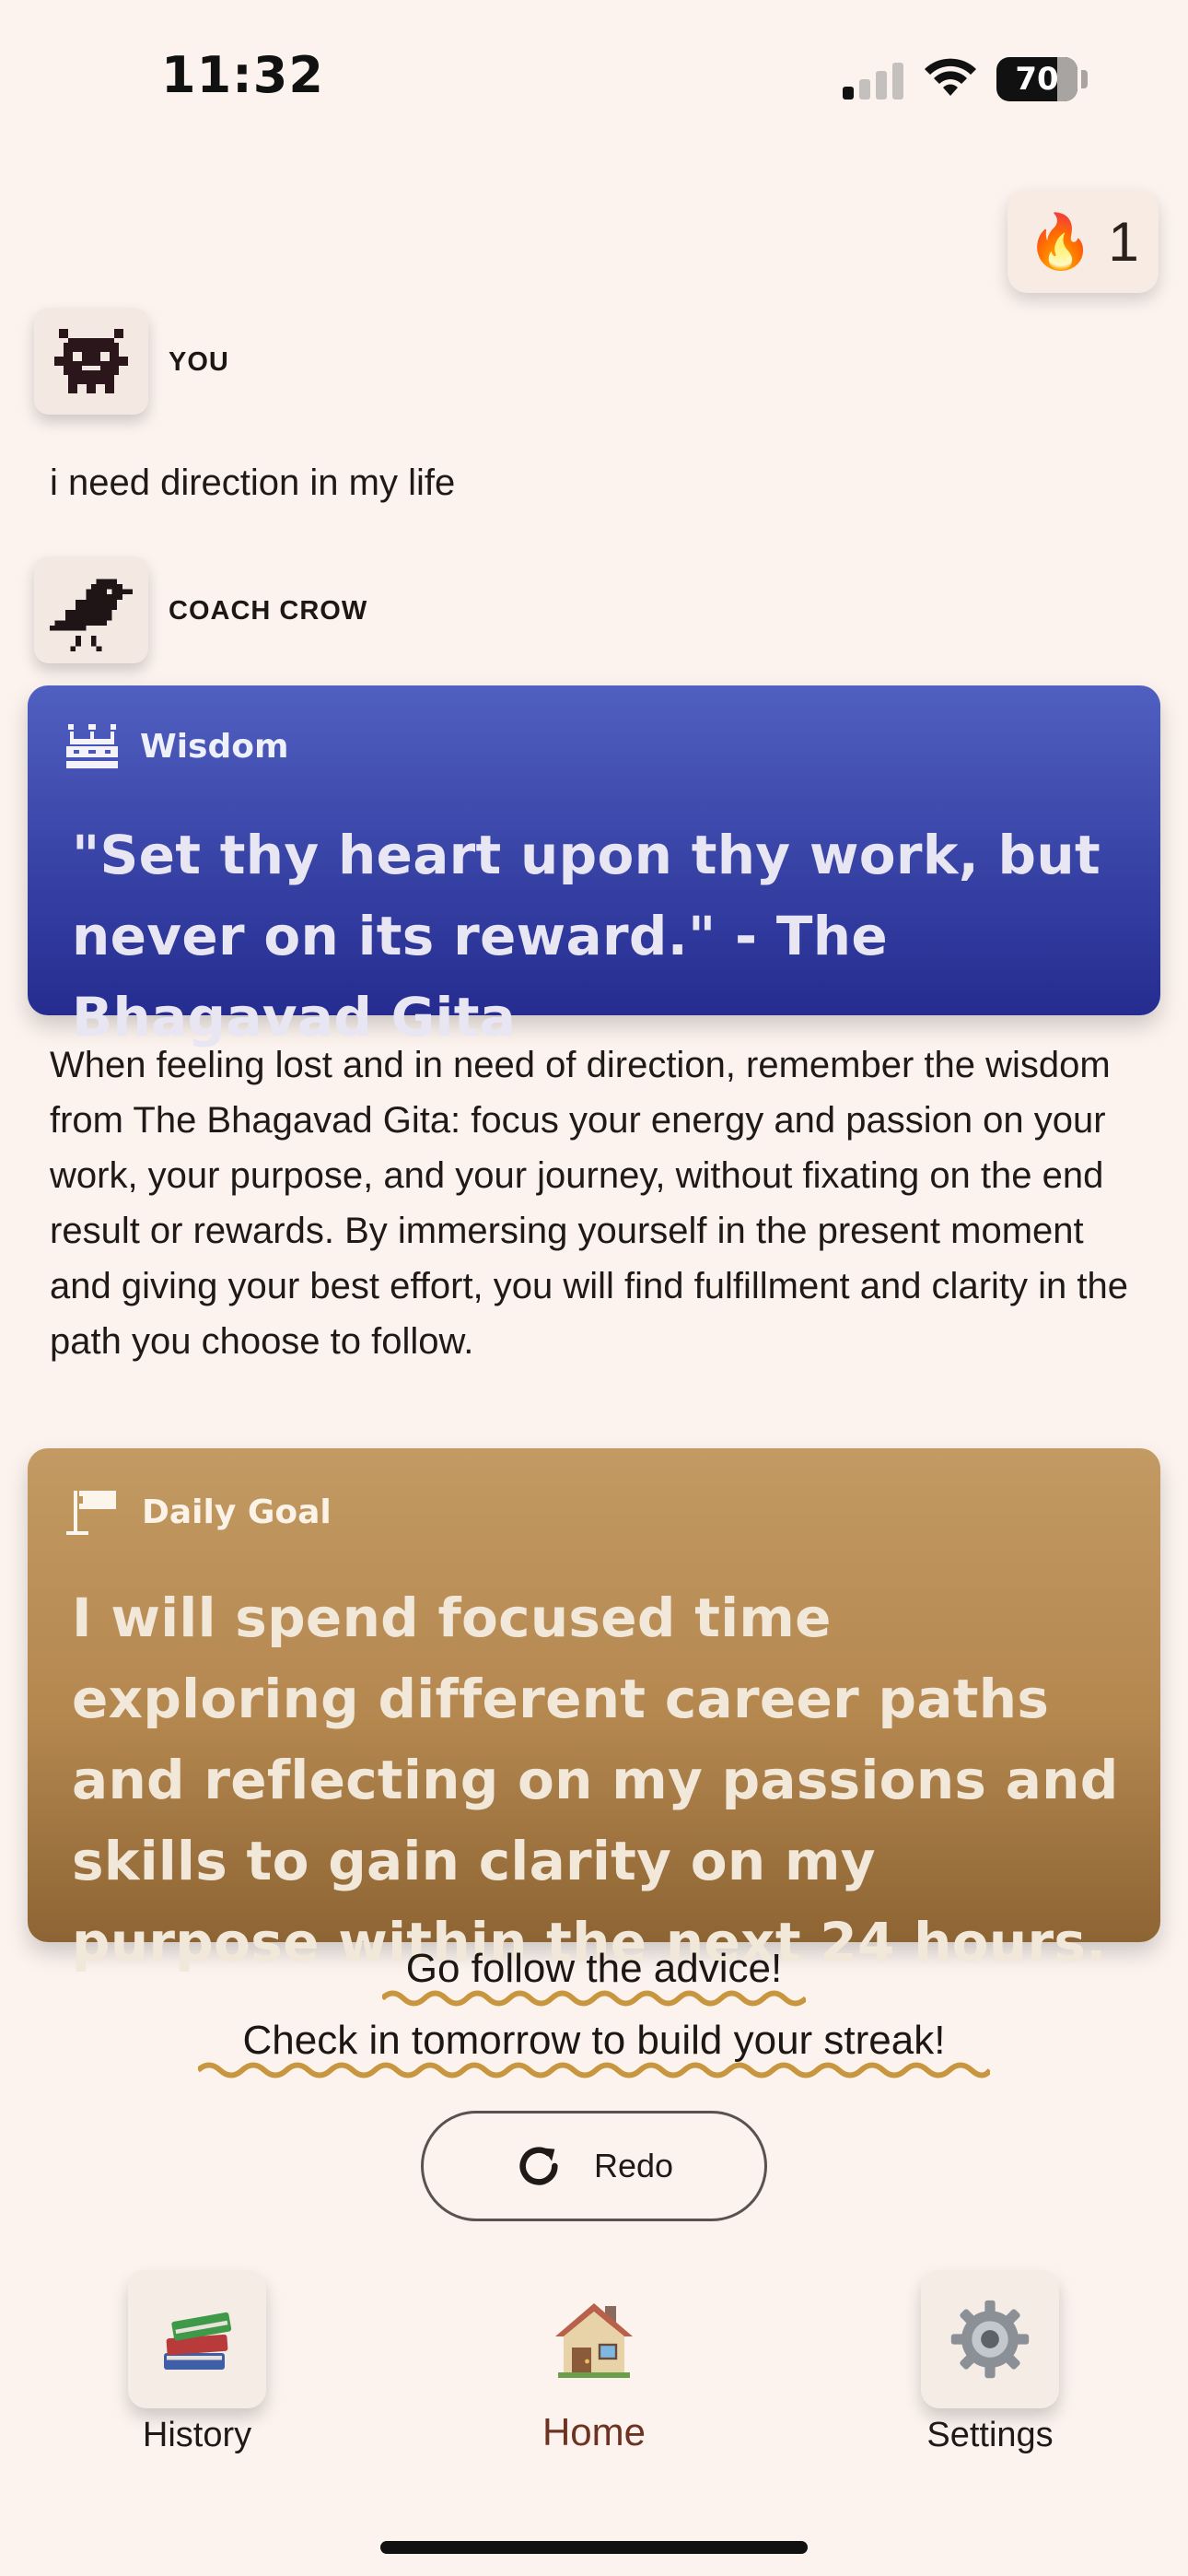 This screenshot has width=1188, height=2576. What do you see at coordinates (91, 1513) in the screenshot?
I see `flag-icon` at bounding box center [91, 1513].